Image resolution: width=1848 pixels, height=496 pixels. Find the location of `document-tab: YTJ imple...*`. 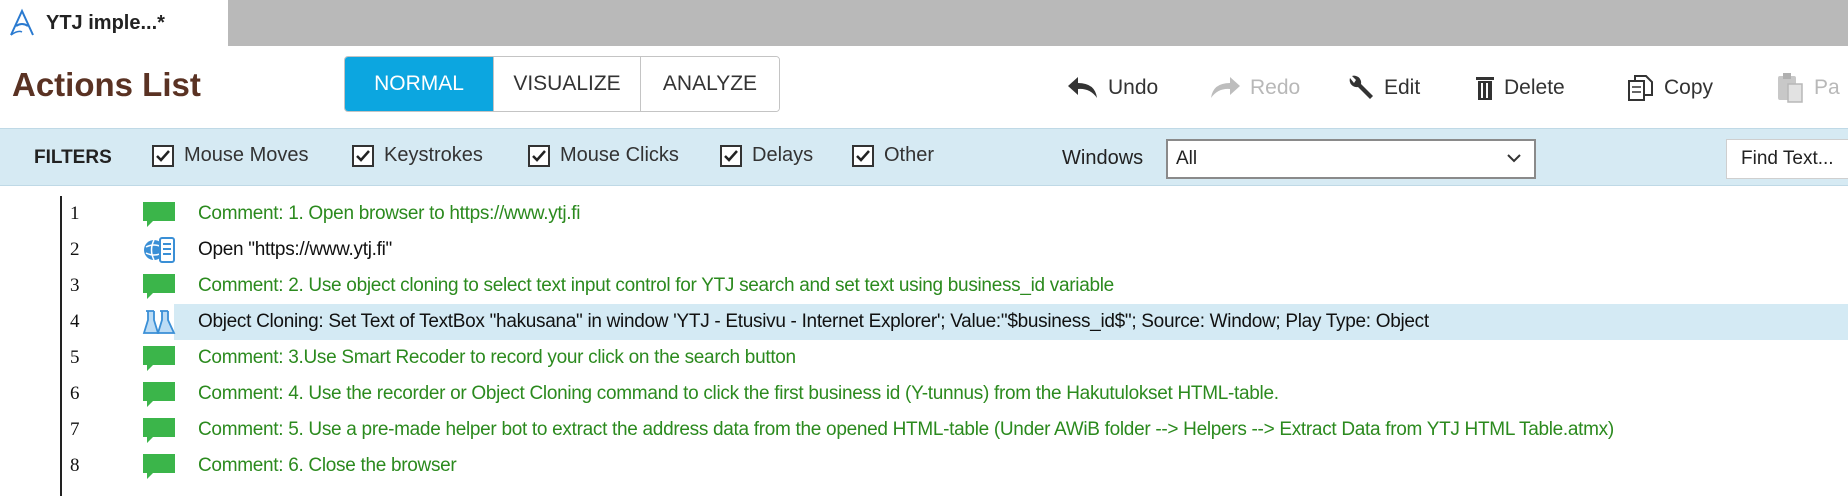

document-tab: YTJ imple...* is located at coordinates (114, 23).